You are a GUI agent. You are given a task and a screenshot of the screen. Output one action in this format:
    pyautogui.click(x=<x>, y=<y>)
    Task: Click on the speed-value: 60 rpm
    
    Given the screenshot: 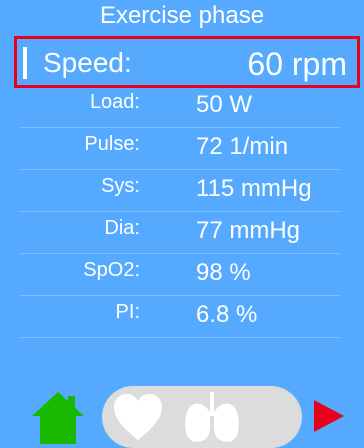 What is the action you would take?
    pyautogui.click(x=297, y=64)
    